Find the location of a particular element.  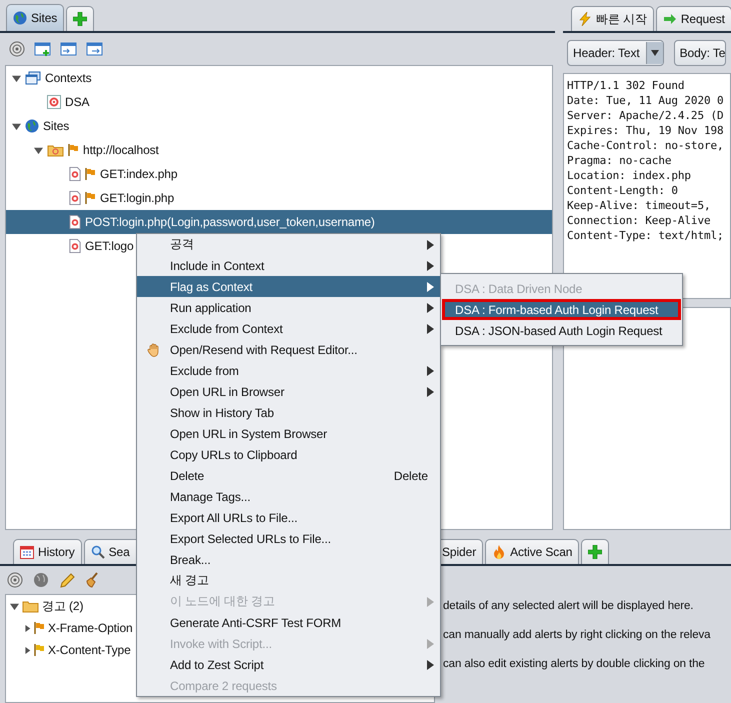

header-line: HTTP/1.1 302 Found is located at coordinates (626, 85).